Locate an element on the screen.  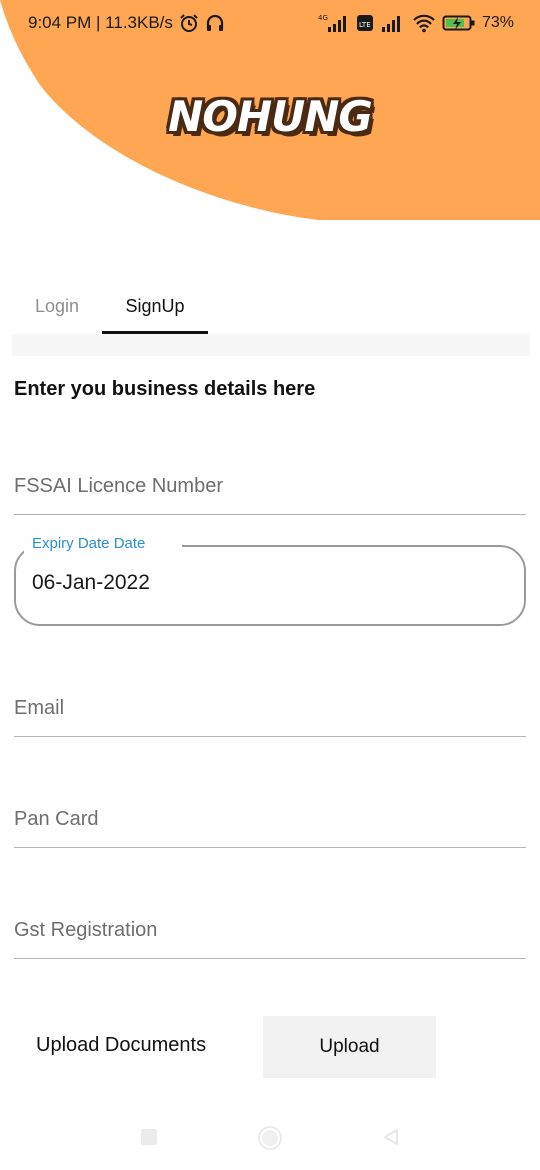
logo-text: NOHUNG is located at coordinates (270, 116).